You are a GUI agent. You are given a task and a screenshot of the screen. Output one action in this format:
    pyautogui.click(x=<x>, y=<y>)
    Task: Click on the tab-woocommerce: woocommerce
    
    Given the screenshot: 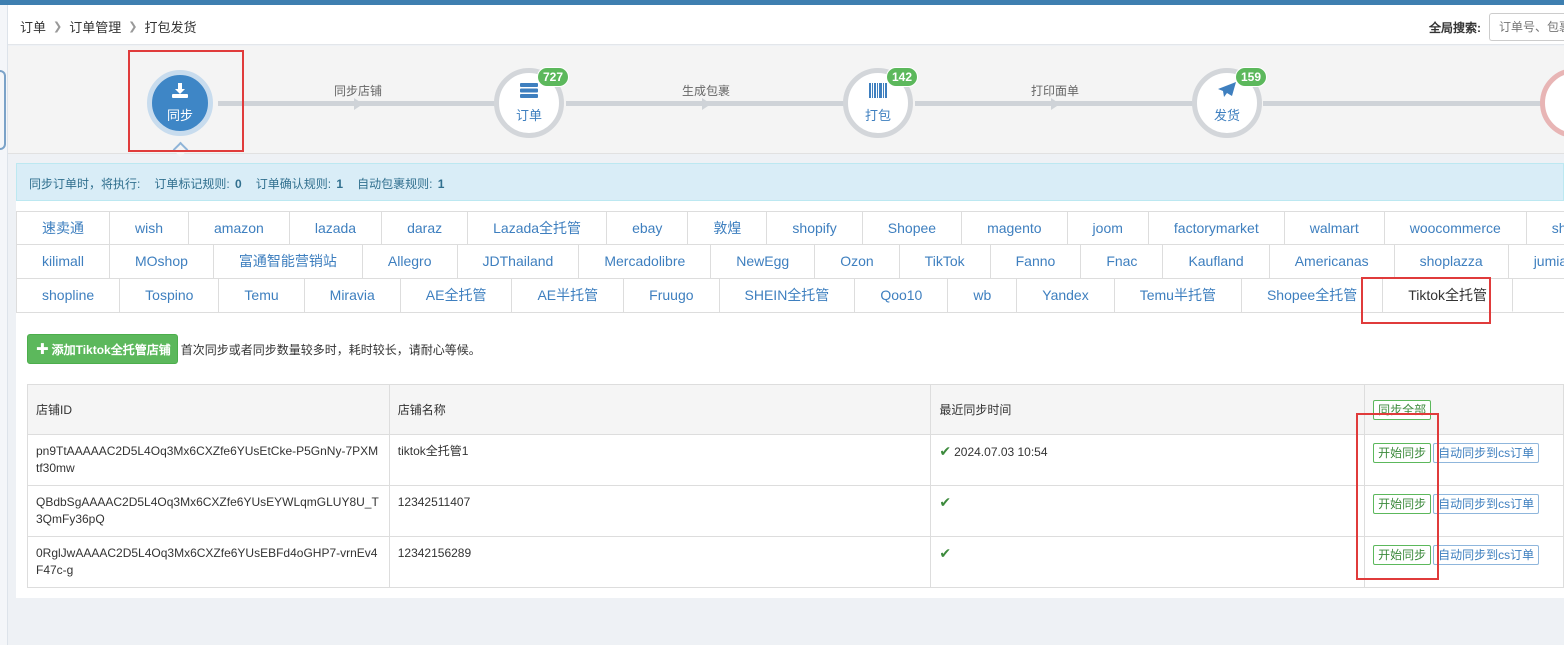 What is the action you would take?
    pyautogui.click(x=1456, y=228)
    